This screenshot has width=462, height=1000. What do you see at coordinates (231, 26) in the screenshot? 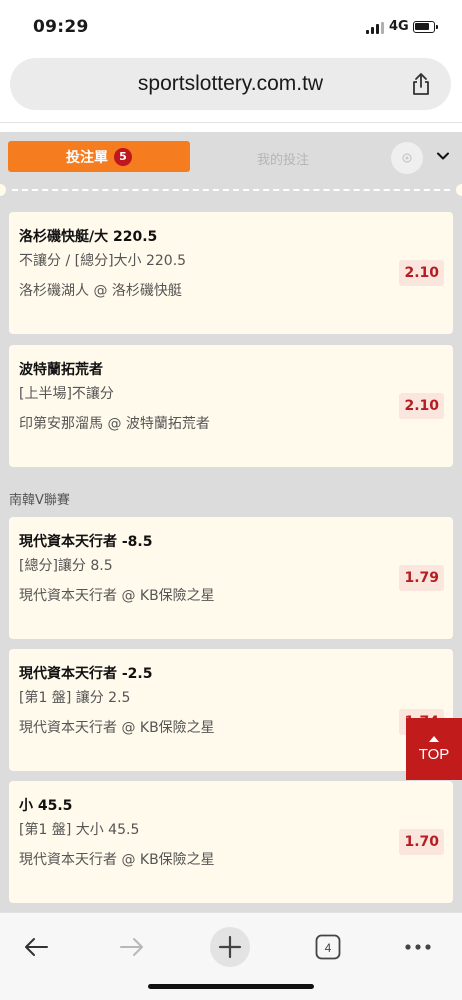
I see `status-bar: 09:29 4G` at bounding box center [231, 26].